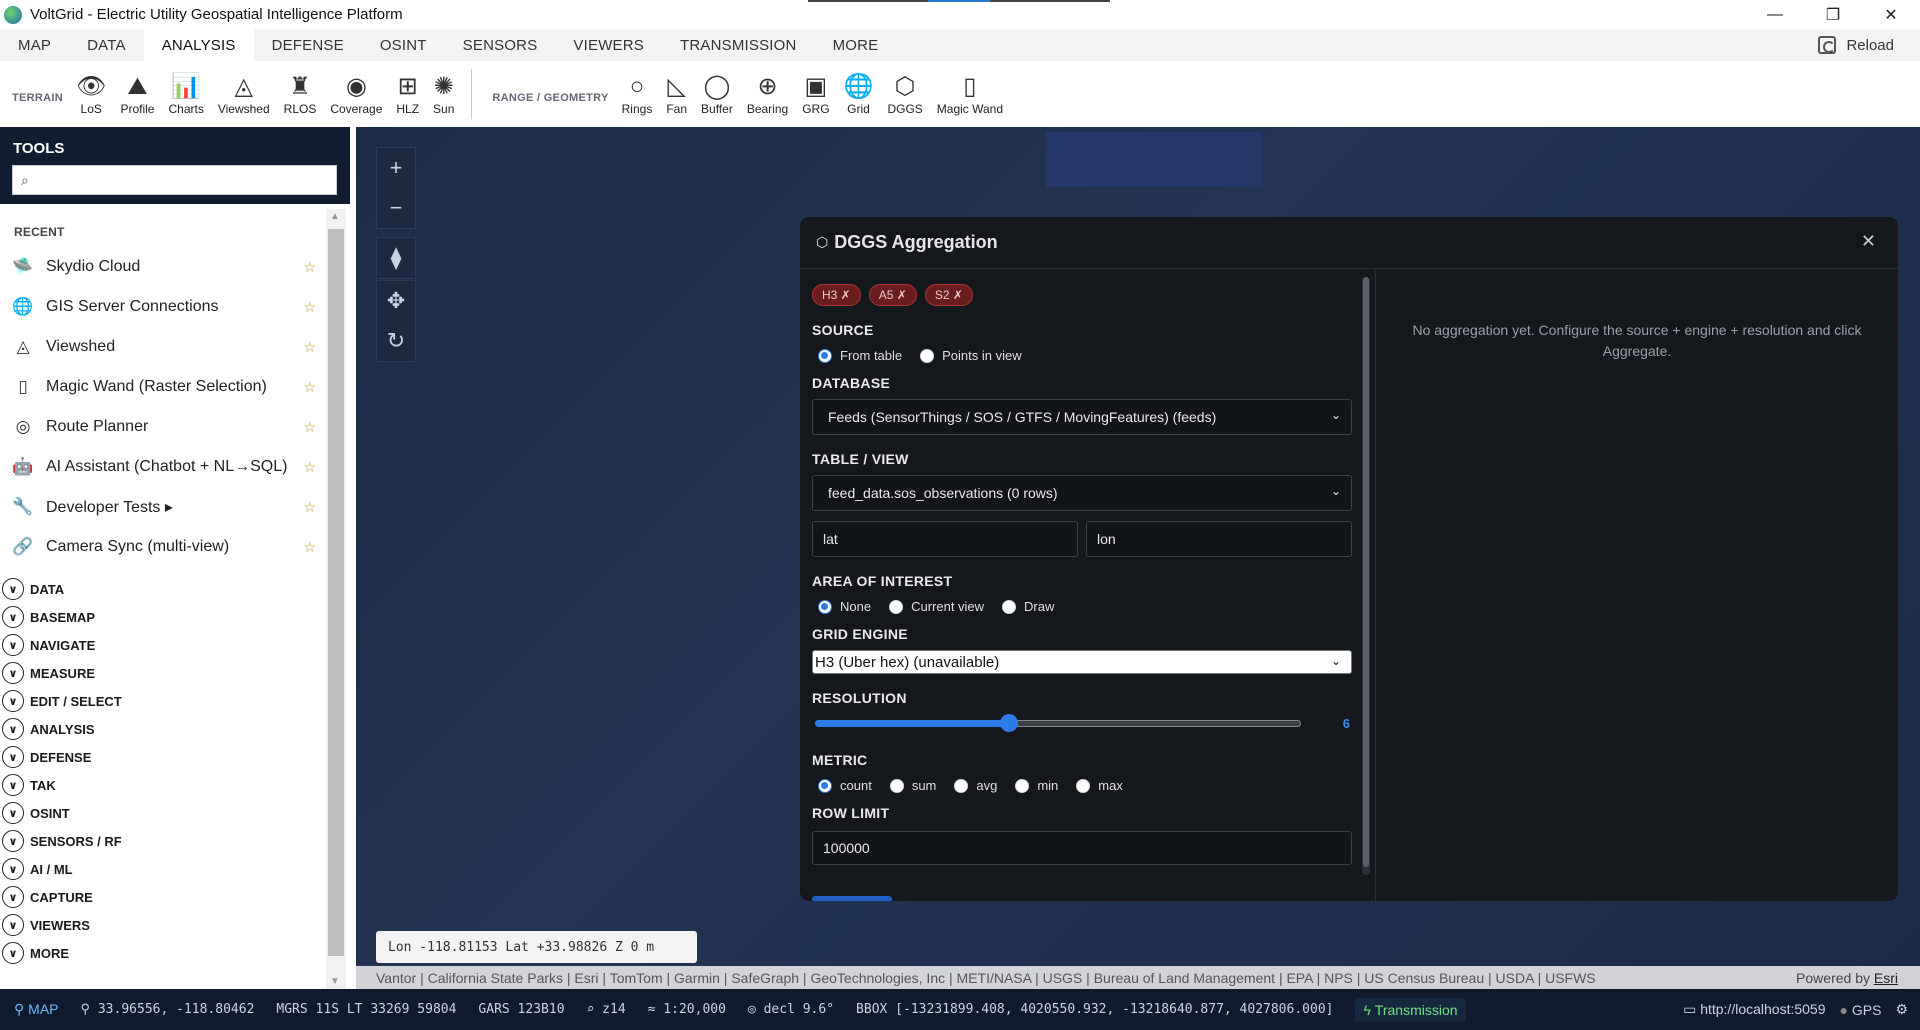  I want to click on tool-fan: ◺ Fan, so click(676, 94).